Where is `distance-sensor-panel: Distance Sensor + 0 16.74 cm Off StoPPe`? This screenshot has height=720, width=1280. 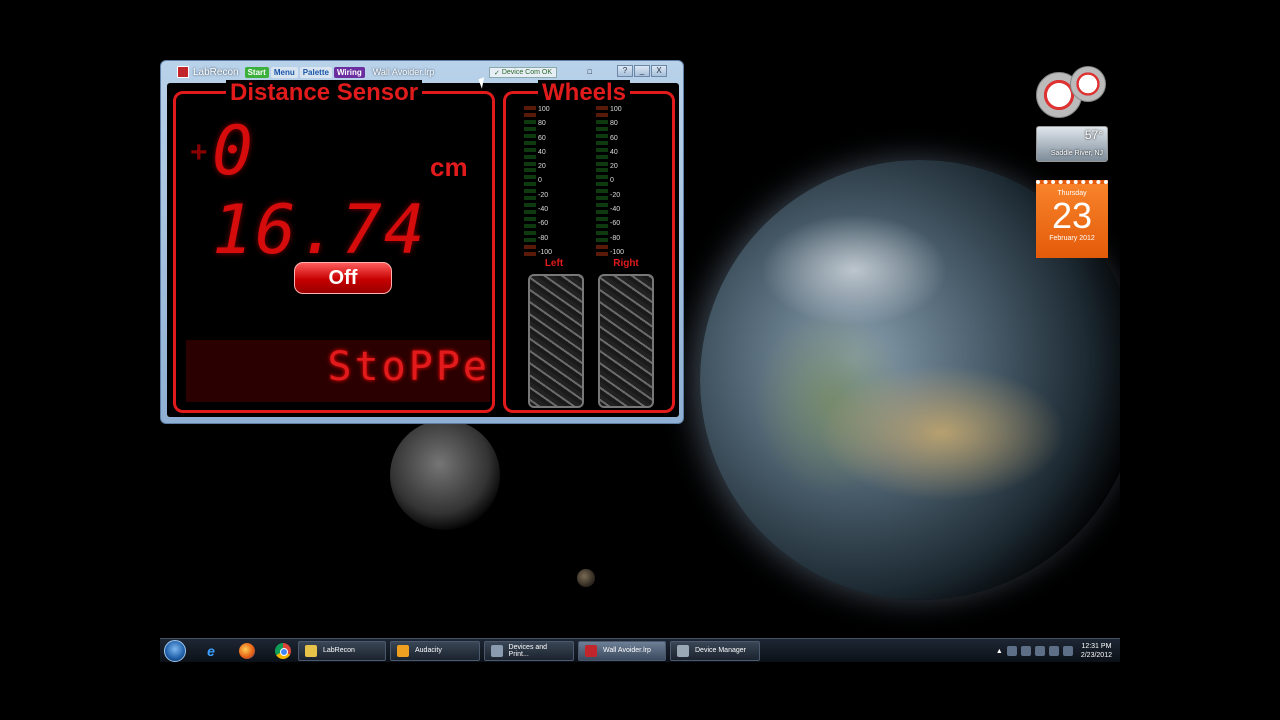 distance-sensor-panel: Distance Sensor + 0 16.74 cm Off StoPPe is located at coordinates (334, 246).